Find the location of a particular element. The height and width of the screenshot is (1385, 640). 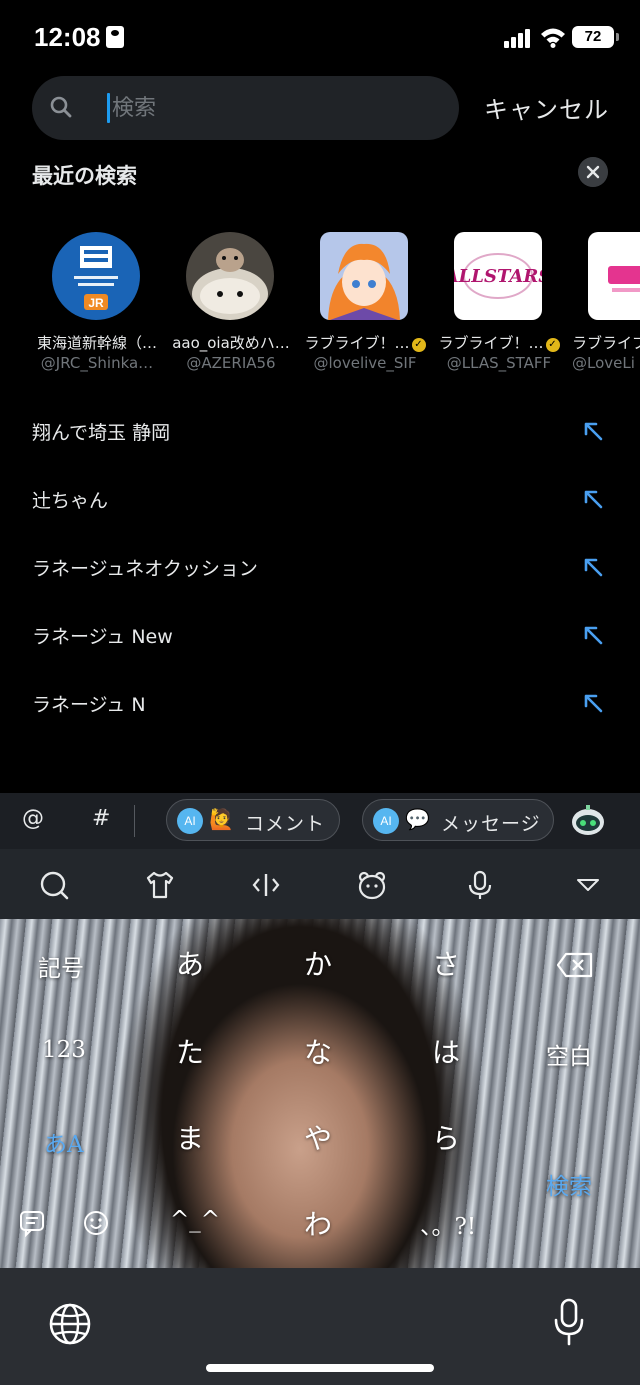

recent-account: ALLSTARS ラブライブ！…✓ @LLAS_STAFF is located at coordinates (499, 303).